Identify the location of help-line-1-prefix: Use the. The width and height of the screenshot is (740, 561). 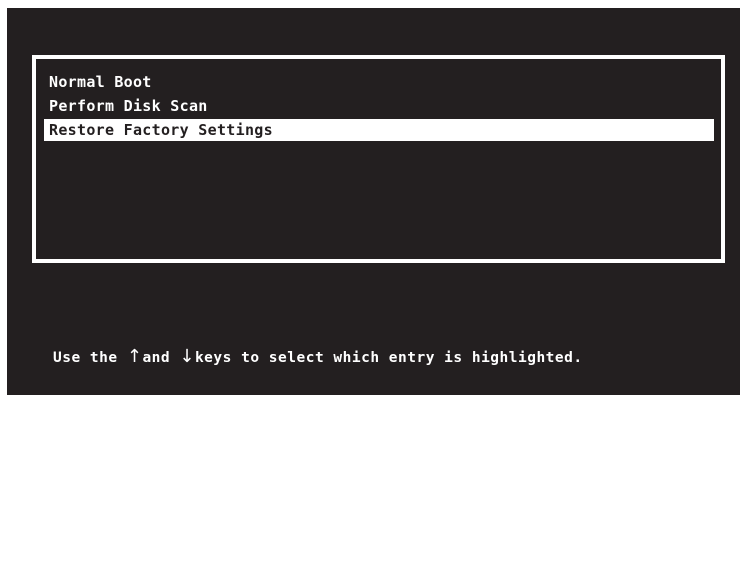
(90, 358).